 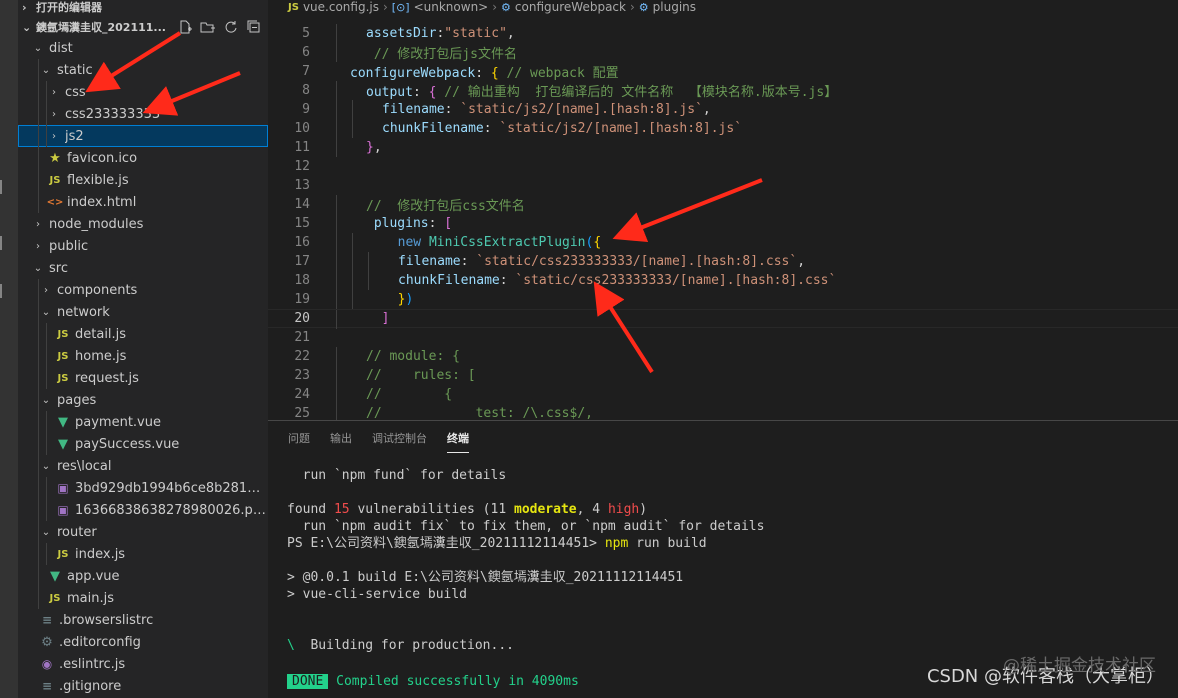 What do you see at coordinates (143, 246) in the screenshot?
I see `explorer-item-public: › public` at bounding box center [143, 246].